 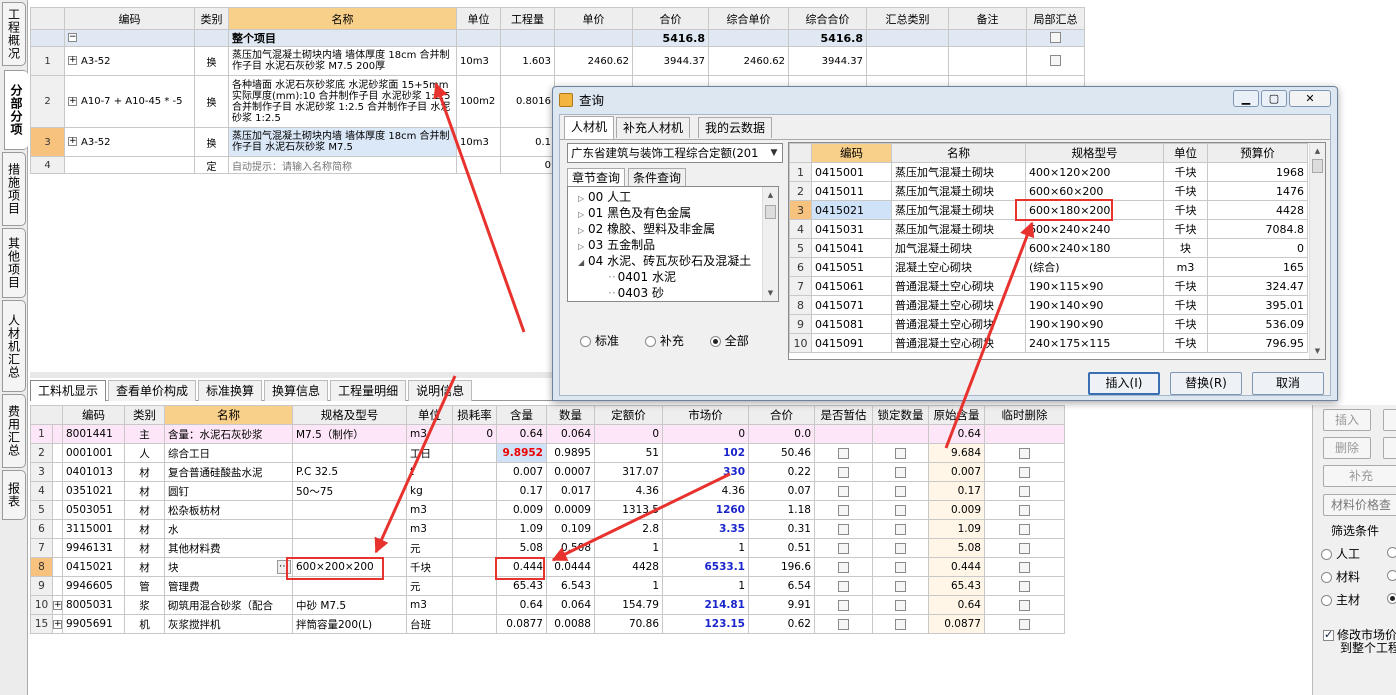 I want to click on header-cell: 定额价, so click(x=628, y=415).